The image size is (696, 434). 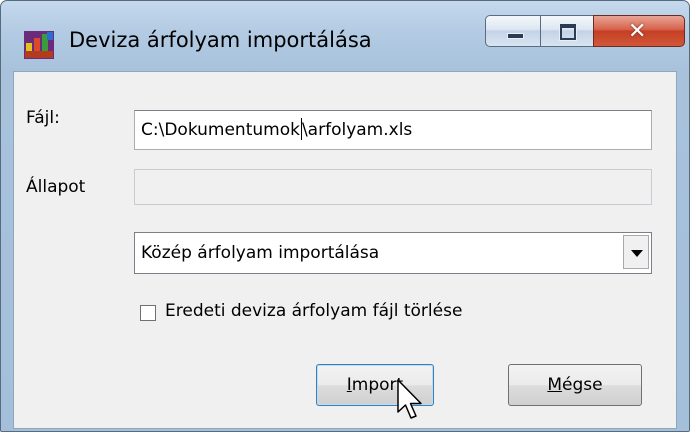 What do you see at coordinates (393, 253) in the screenshot?
I see `import-mode-select: Közép árfolyam importálása` at bounding box center [393, 253].